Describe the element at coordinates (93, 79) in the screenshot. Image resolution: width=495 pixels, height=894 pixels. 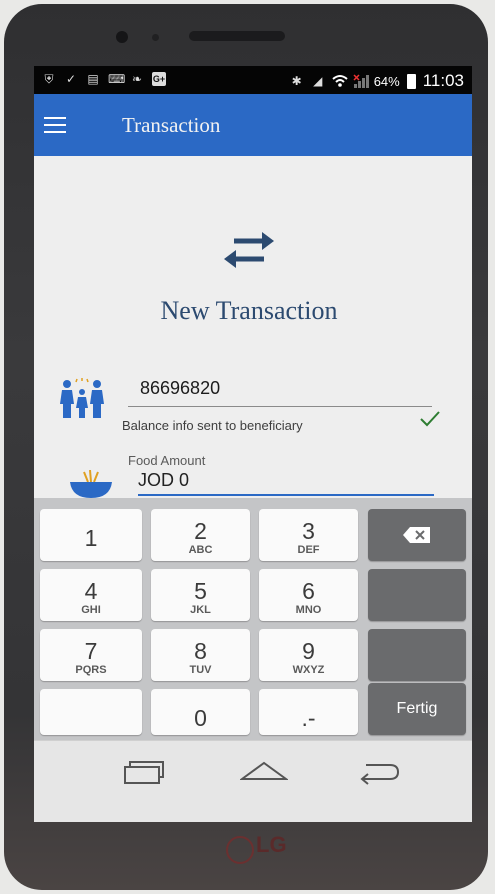
I see `message-icon: ▤` at that location.